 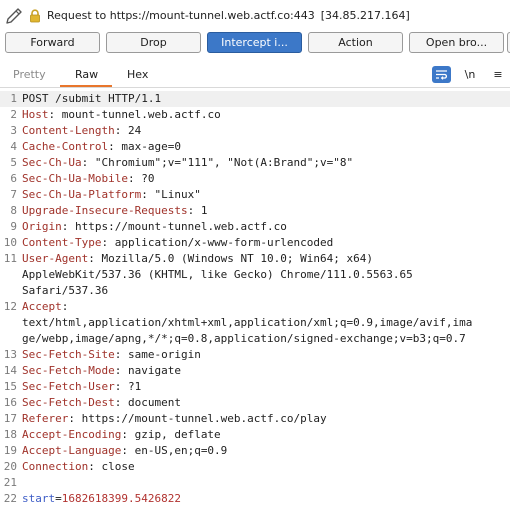 What do you see at coordinates (13, 178) in the screenshot?
I see `line-number: 6` at bounding box center [13, 178].